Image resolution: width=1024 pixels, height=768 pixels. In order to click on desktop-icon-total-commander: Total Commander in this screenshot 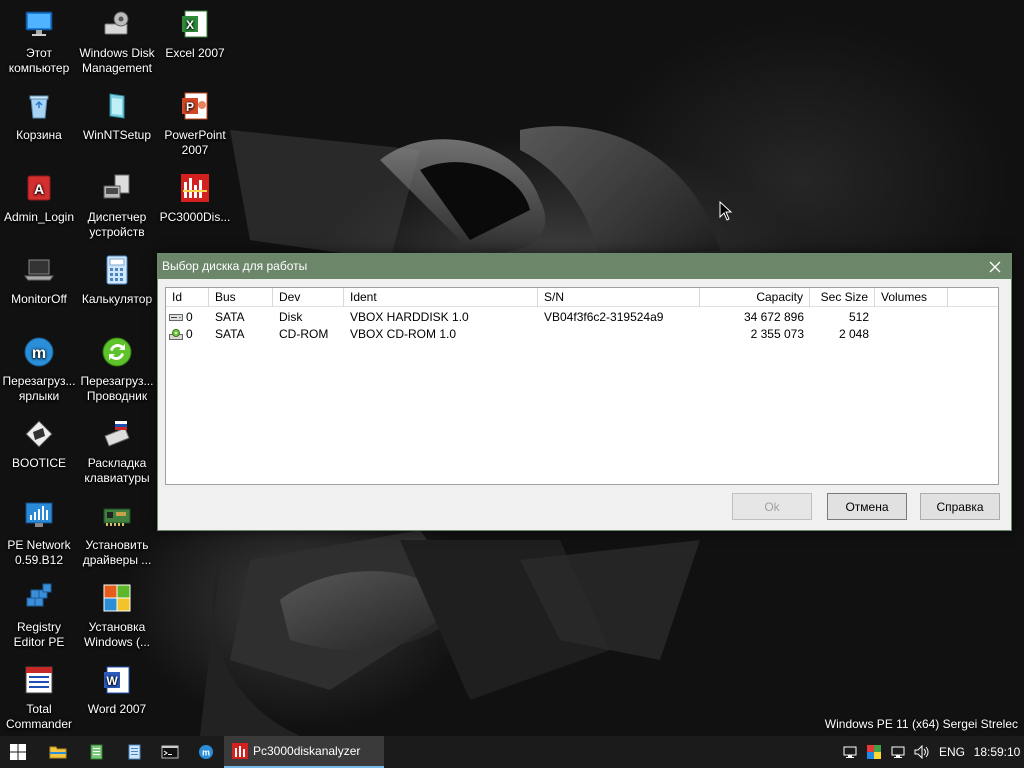, I will do `click(39, 698)`.